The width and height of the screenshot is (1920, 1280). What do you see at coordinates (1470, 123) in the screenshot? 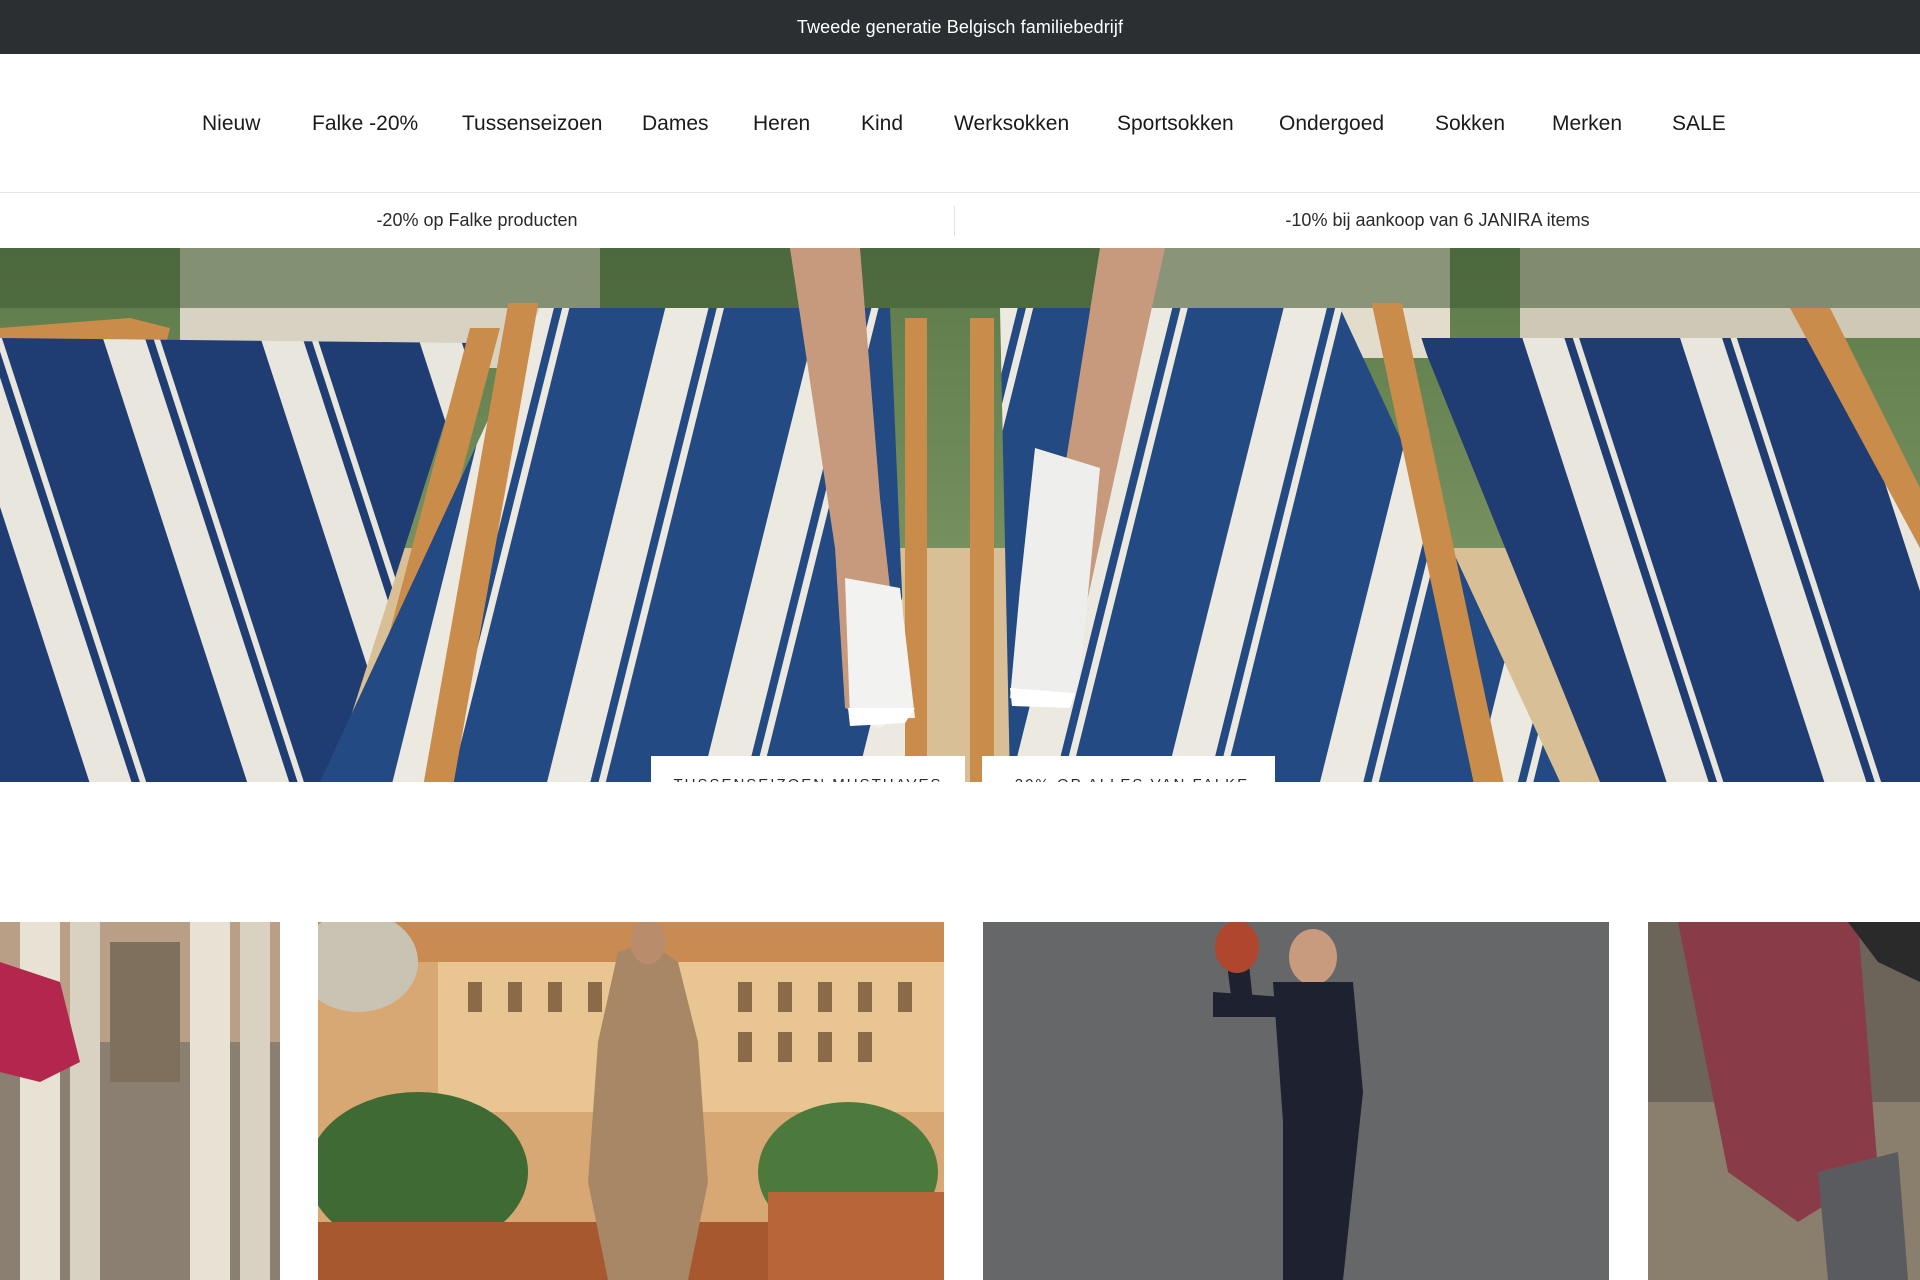
I see `nav-item-sokken: Sokken` at bounding box center [1470, 123].